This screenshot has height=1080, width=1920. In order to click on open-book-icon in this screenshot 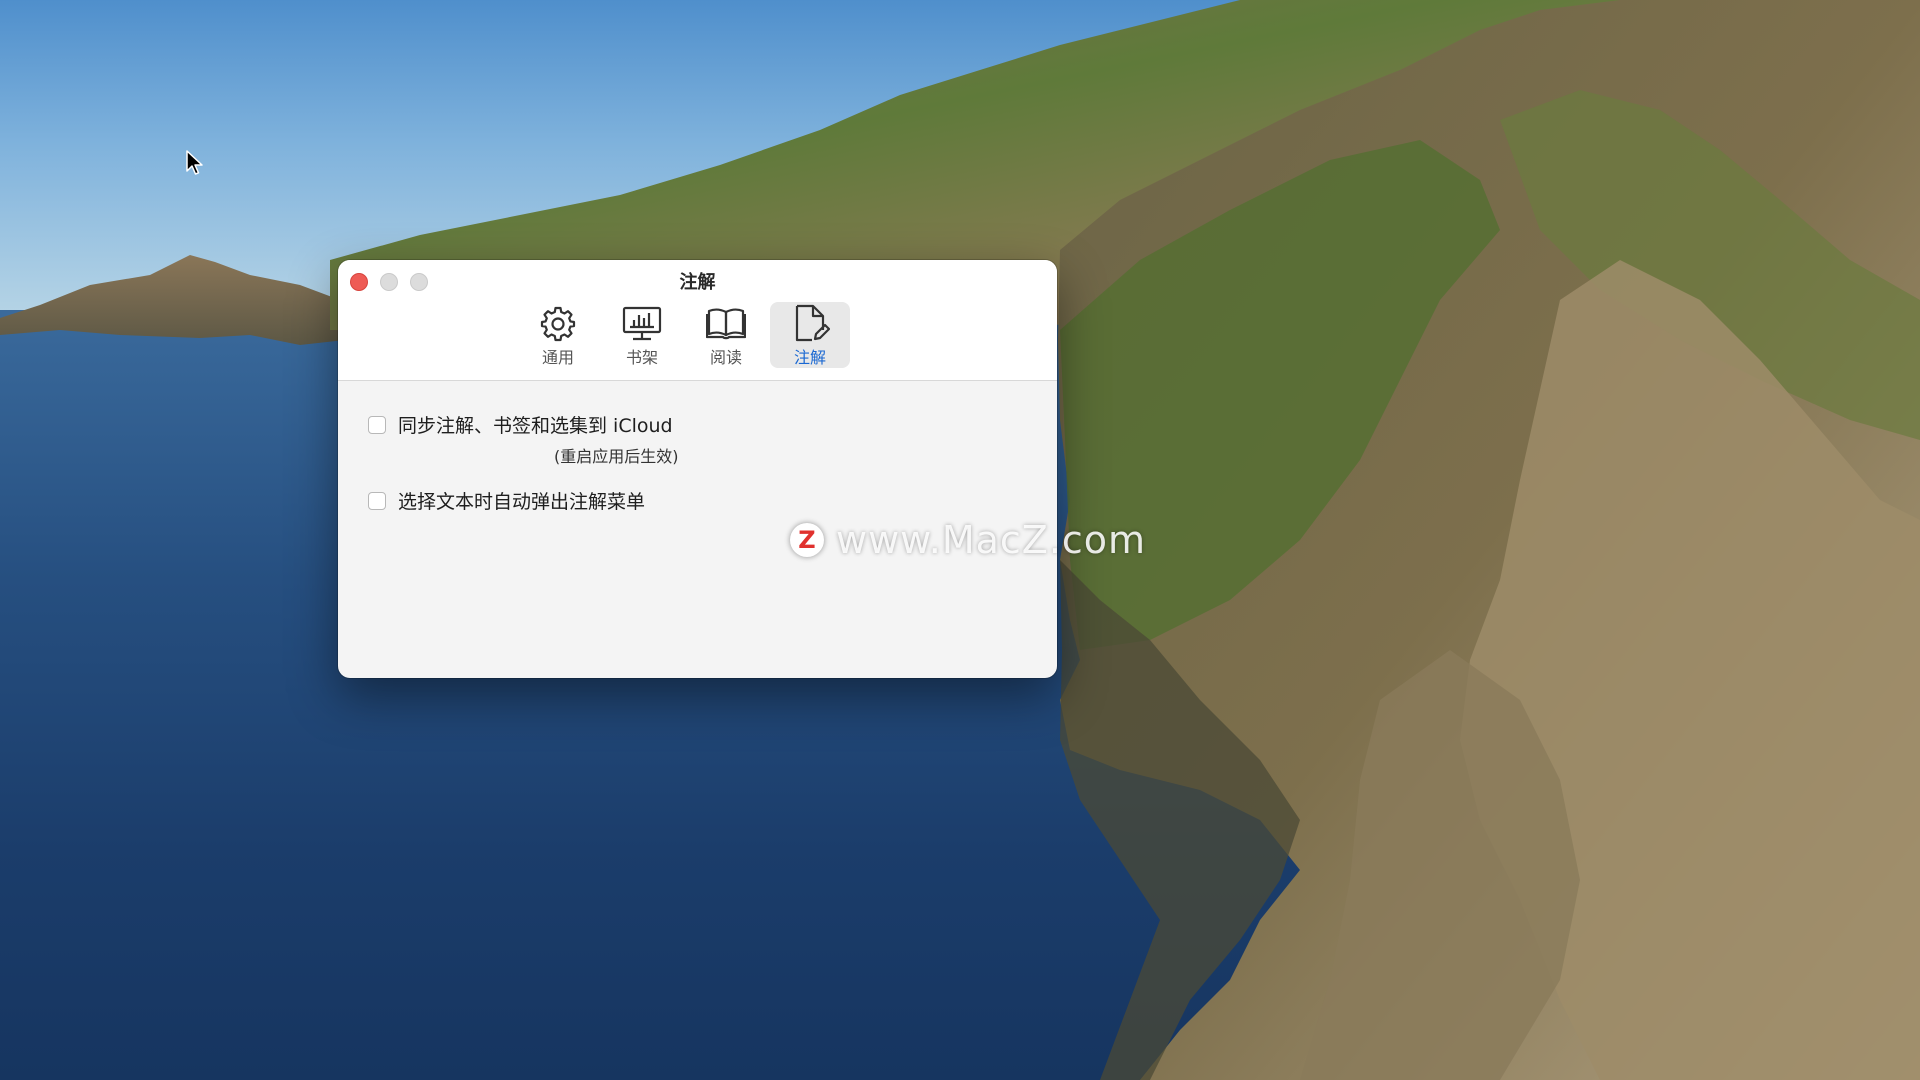, I will do `click(726, 324)`.